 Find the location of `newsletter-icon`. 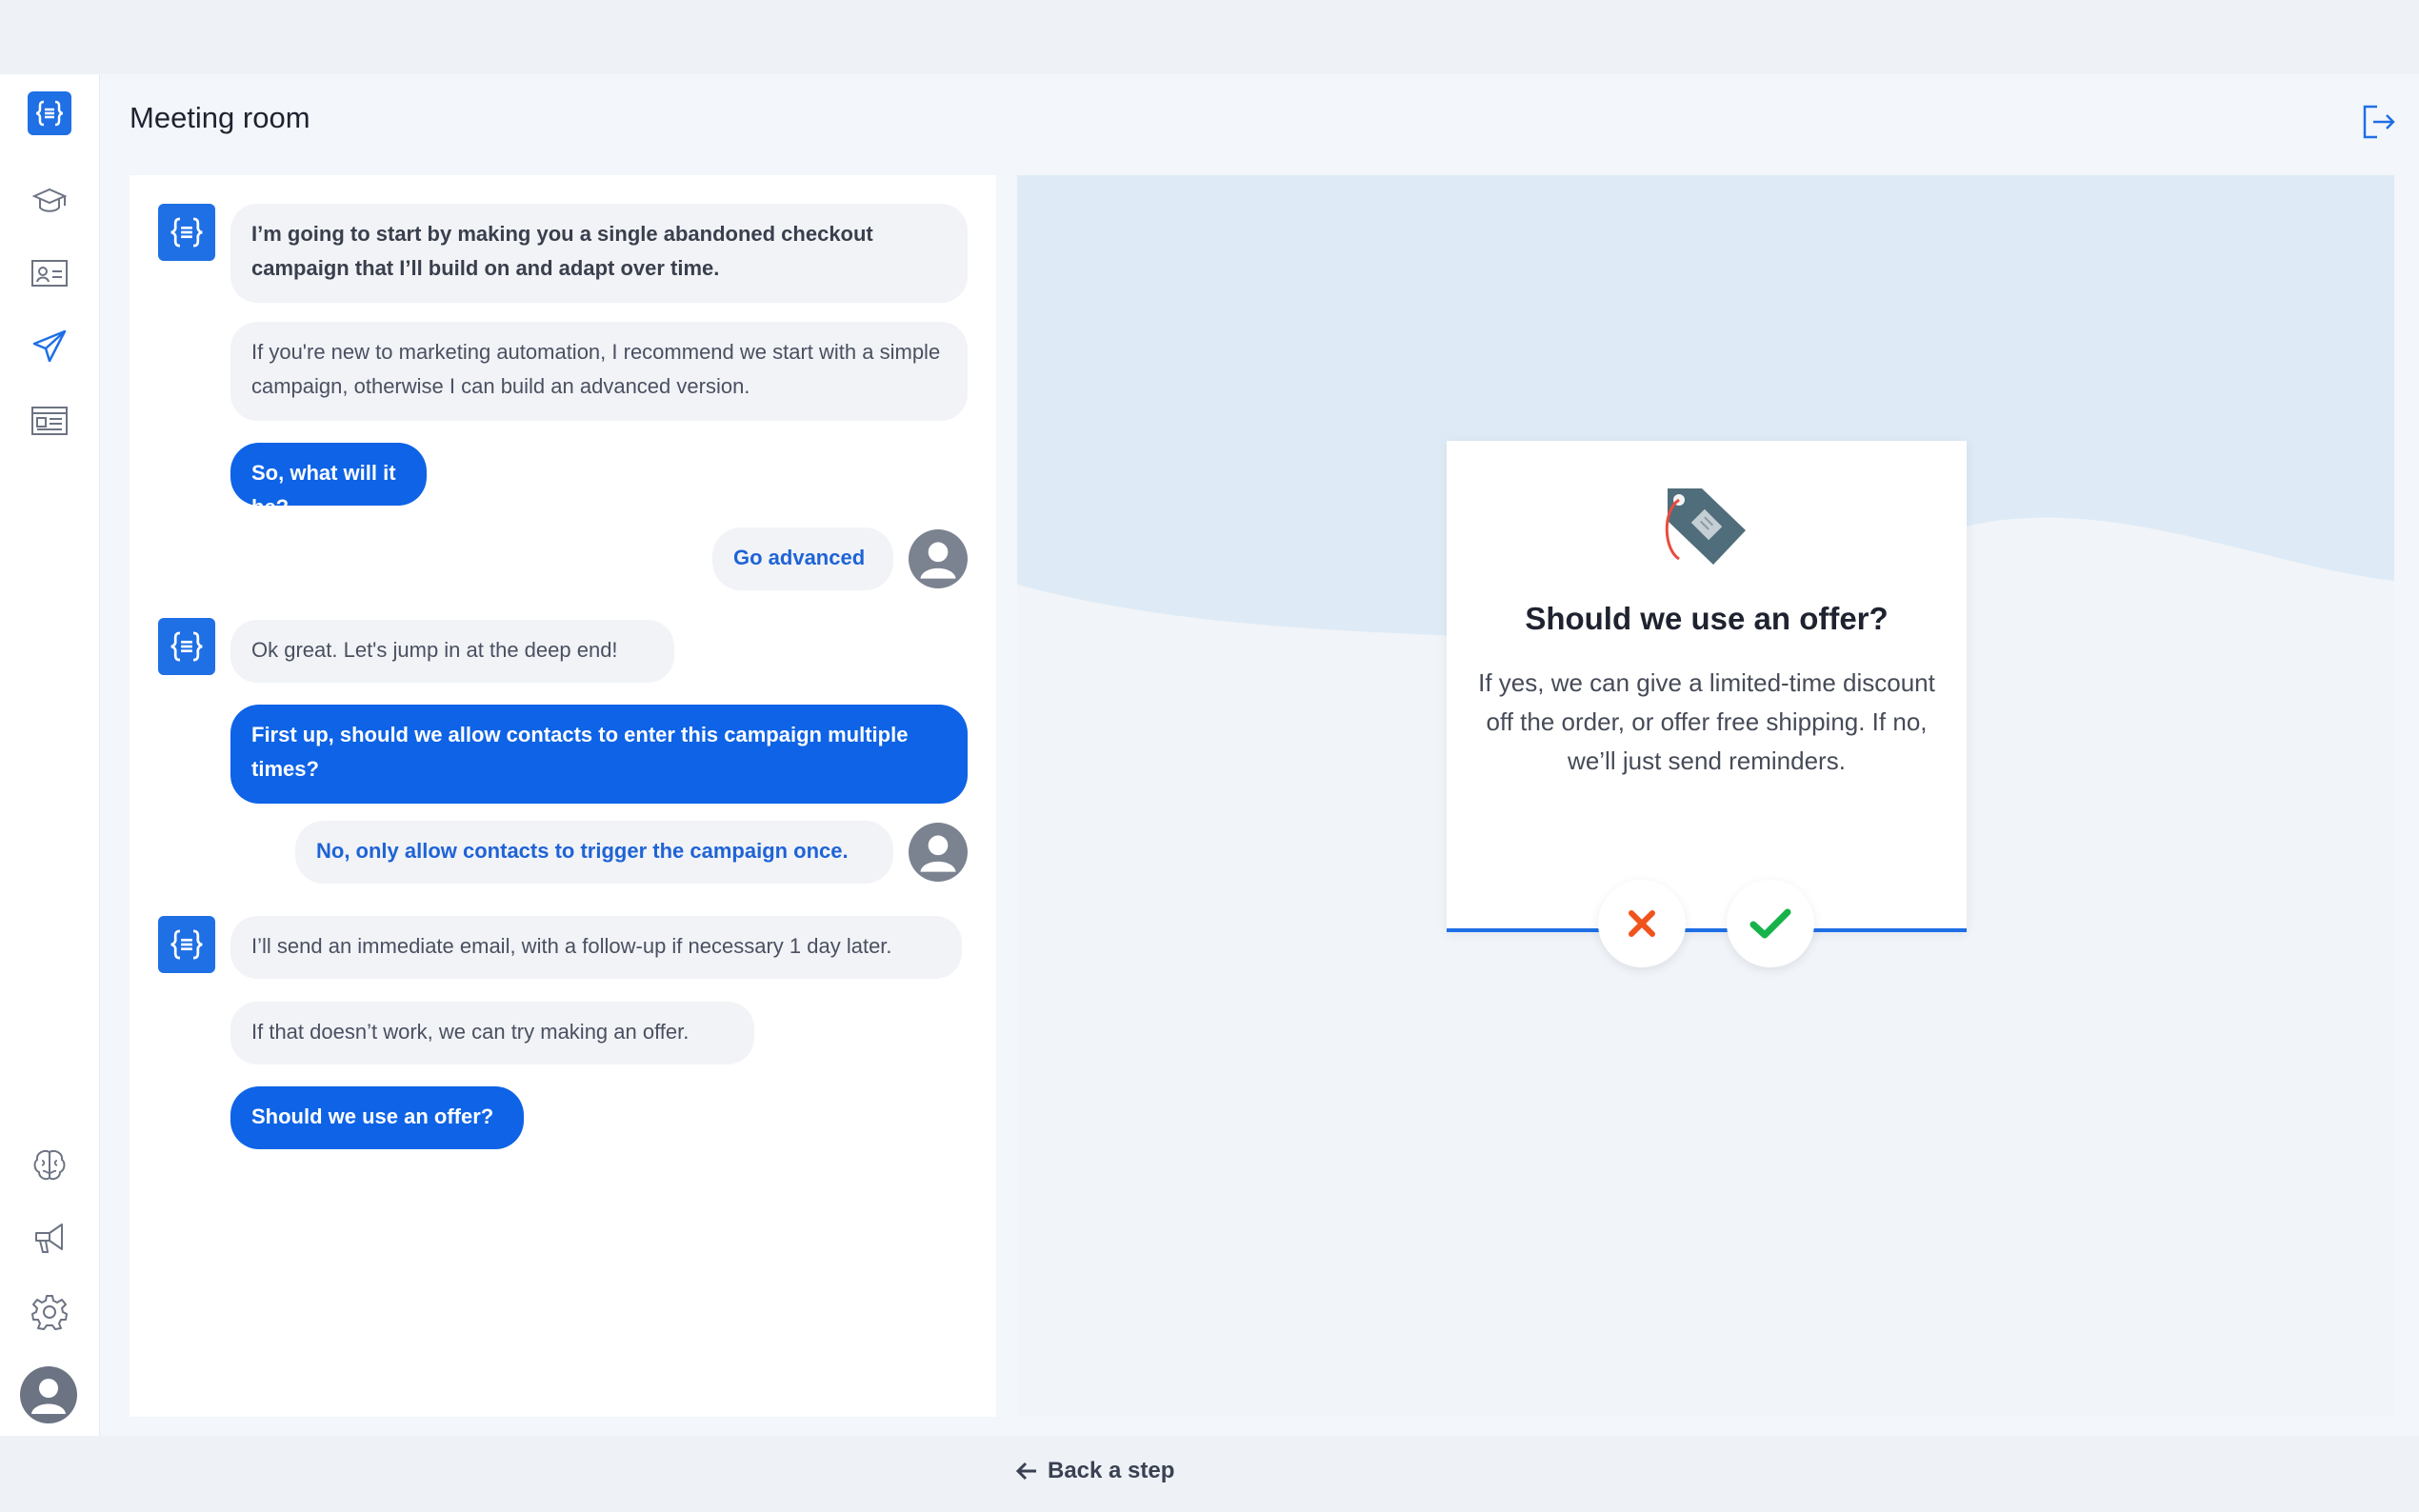

newsletter-icon is located at coordinates (49, 421).